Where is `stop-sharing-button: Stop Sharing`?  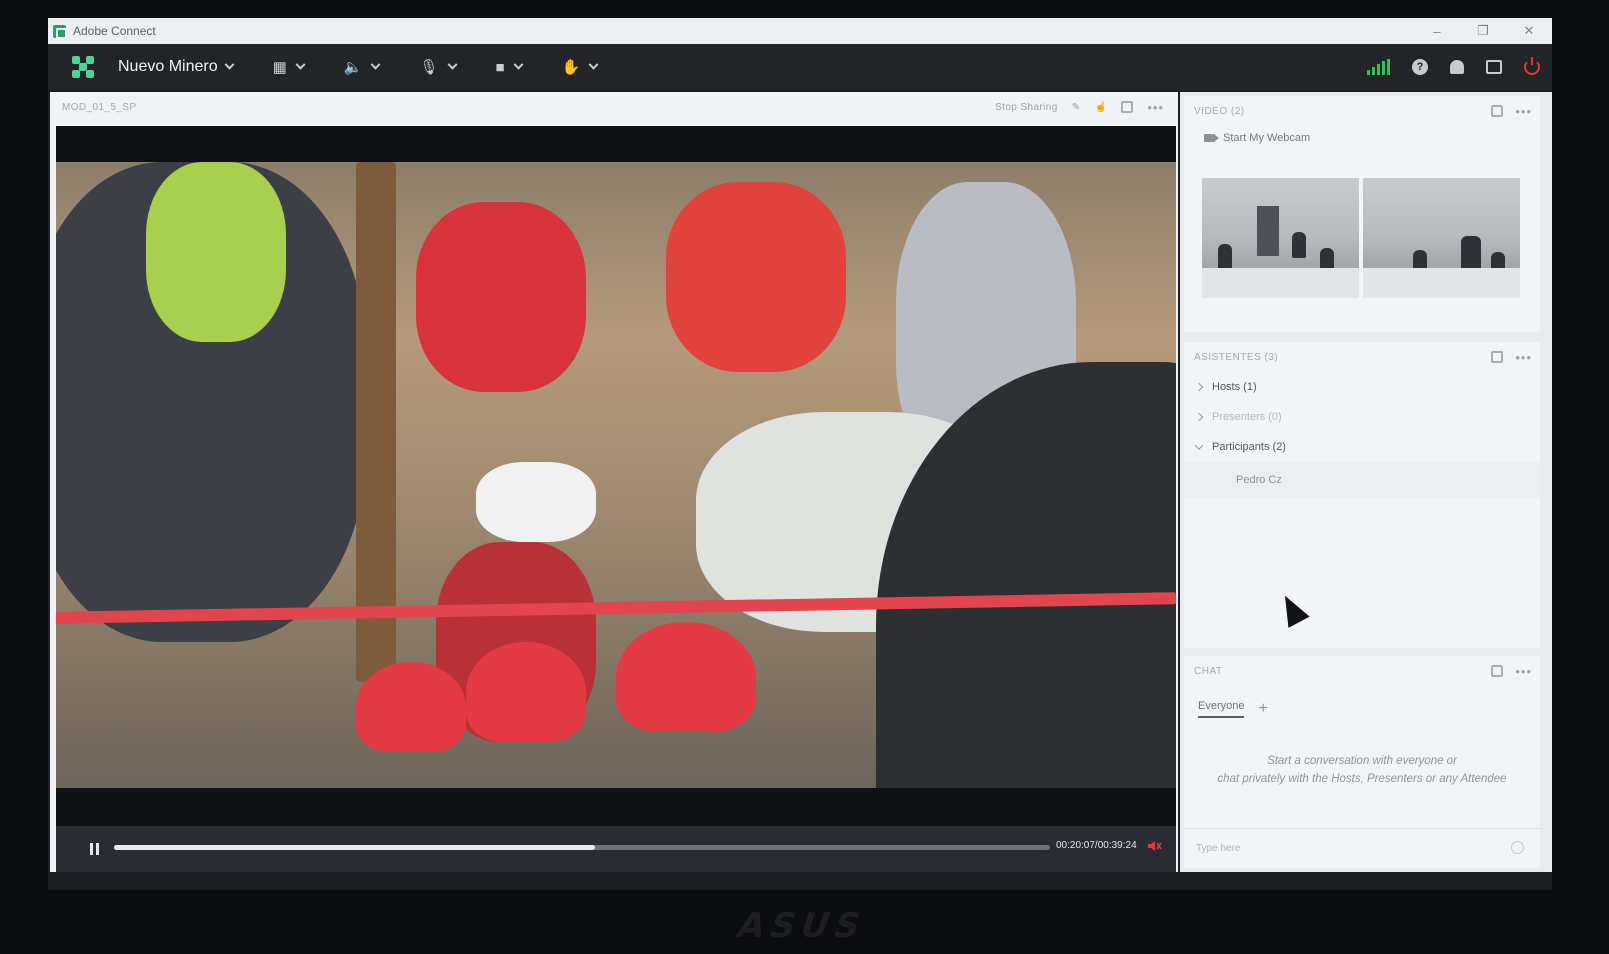 stop-sharing-button: Stop Sharing is located at coordinates (1026, 107).